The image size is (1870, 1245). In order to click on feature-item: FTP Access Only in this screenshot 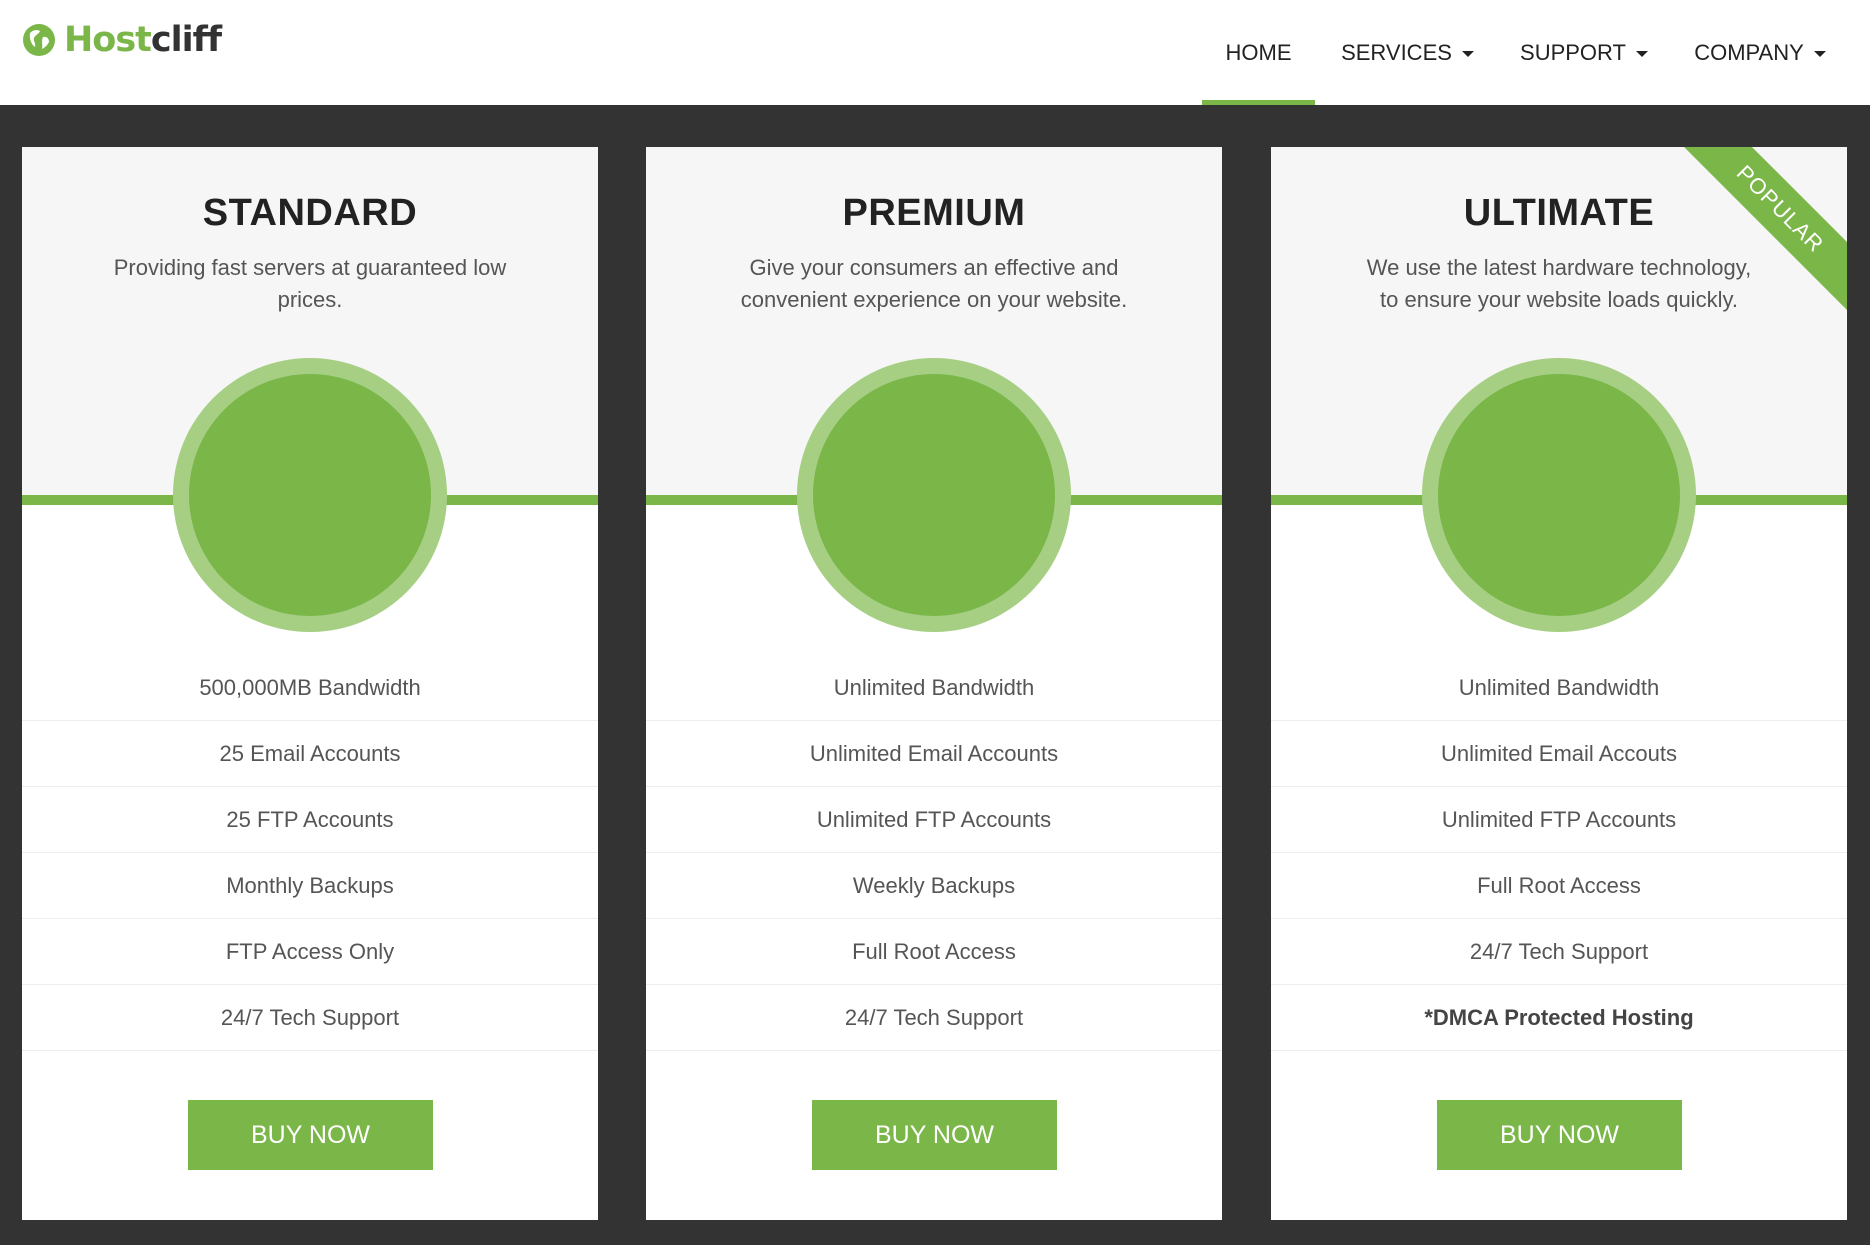, I will do `click(310, 952)`.